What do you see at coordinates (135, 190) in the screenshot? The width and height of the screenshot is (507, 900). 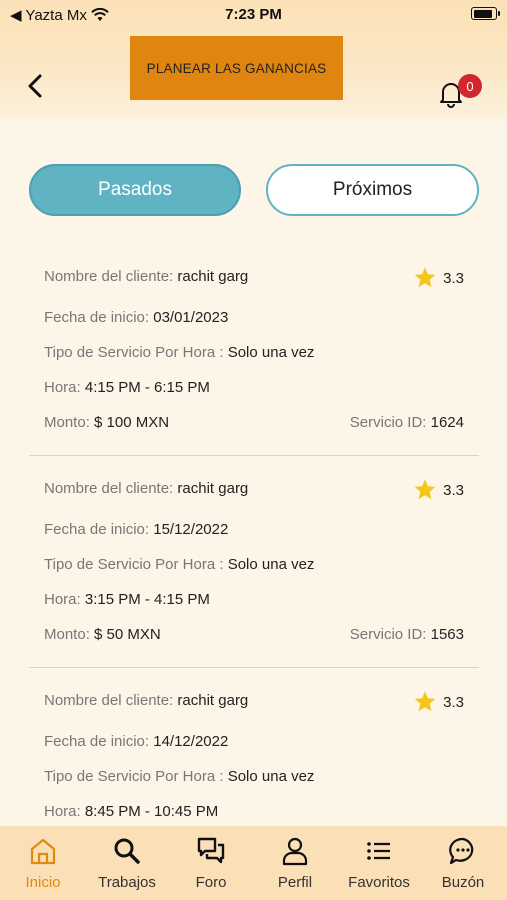 I see `tab-past: Pasados` at bounding box center [135, 190].